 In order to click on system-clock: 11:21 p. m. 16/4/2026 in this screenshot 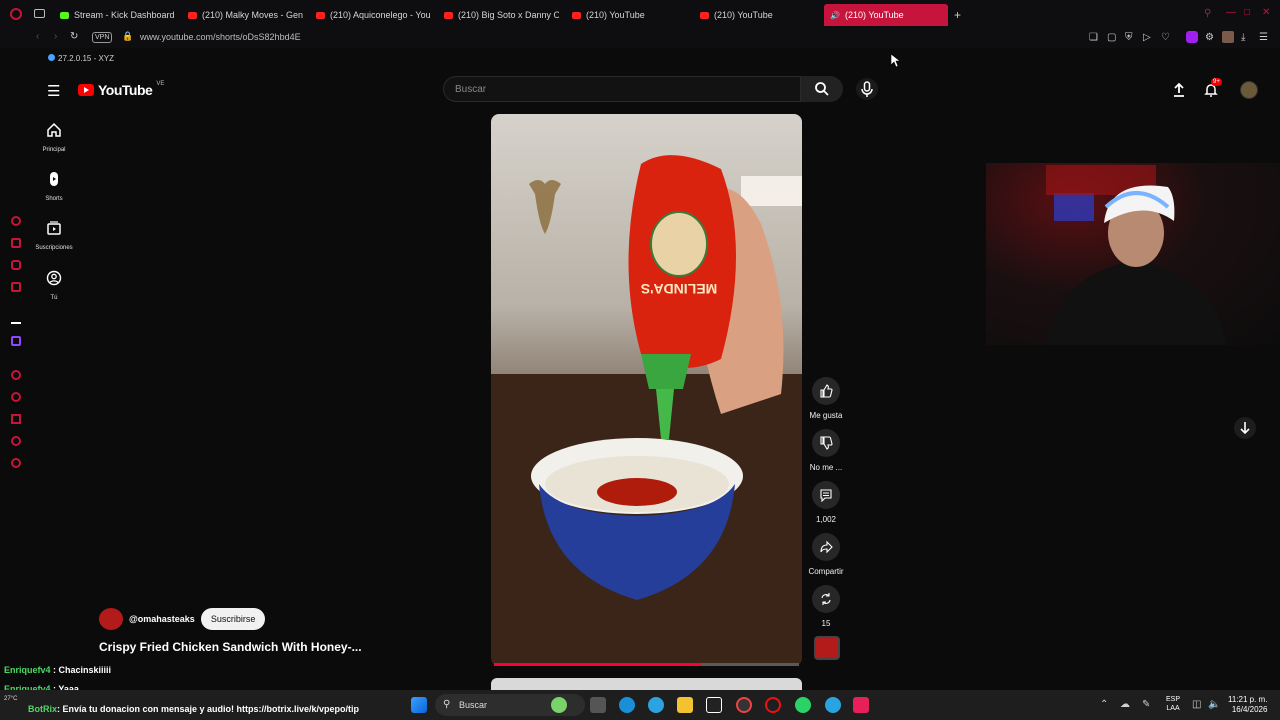, I will do `click(1247, 705)`.